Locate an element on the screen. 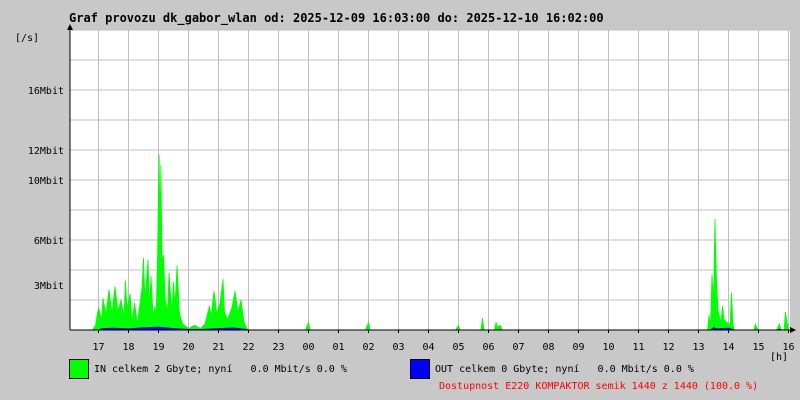  x-tick-label: 22 is located at coordinates (248, 347).